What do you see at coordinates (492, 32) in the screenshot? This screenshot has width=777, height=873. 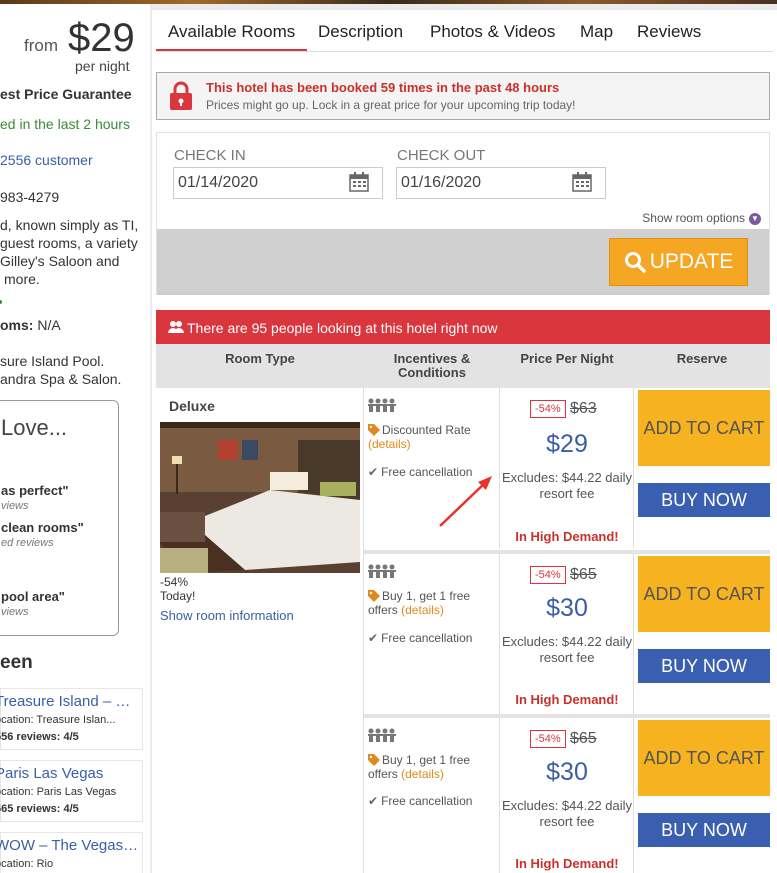 I see `tab-photos-videos: Photos & Videos` at bounding box center [492, 32].